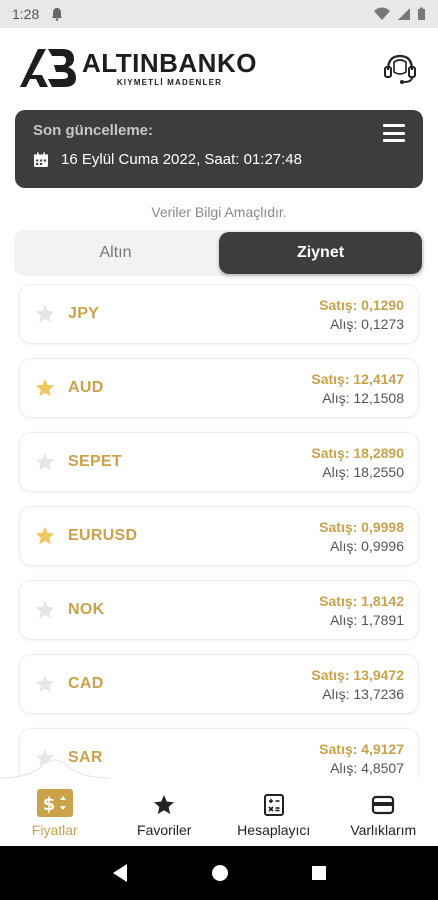 Image resolution: width=438 pixels, height=900 pixels. What do you see at coordinates (219, 462) in the screenshot?
I see `list-item: SEPET Satış: 18,2890 Alış: 18,2550` at bounding box center [219, 462].